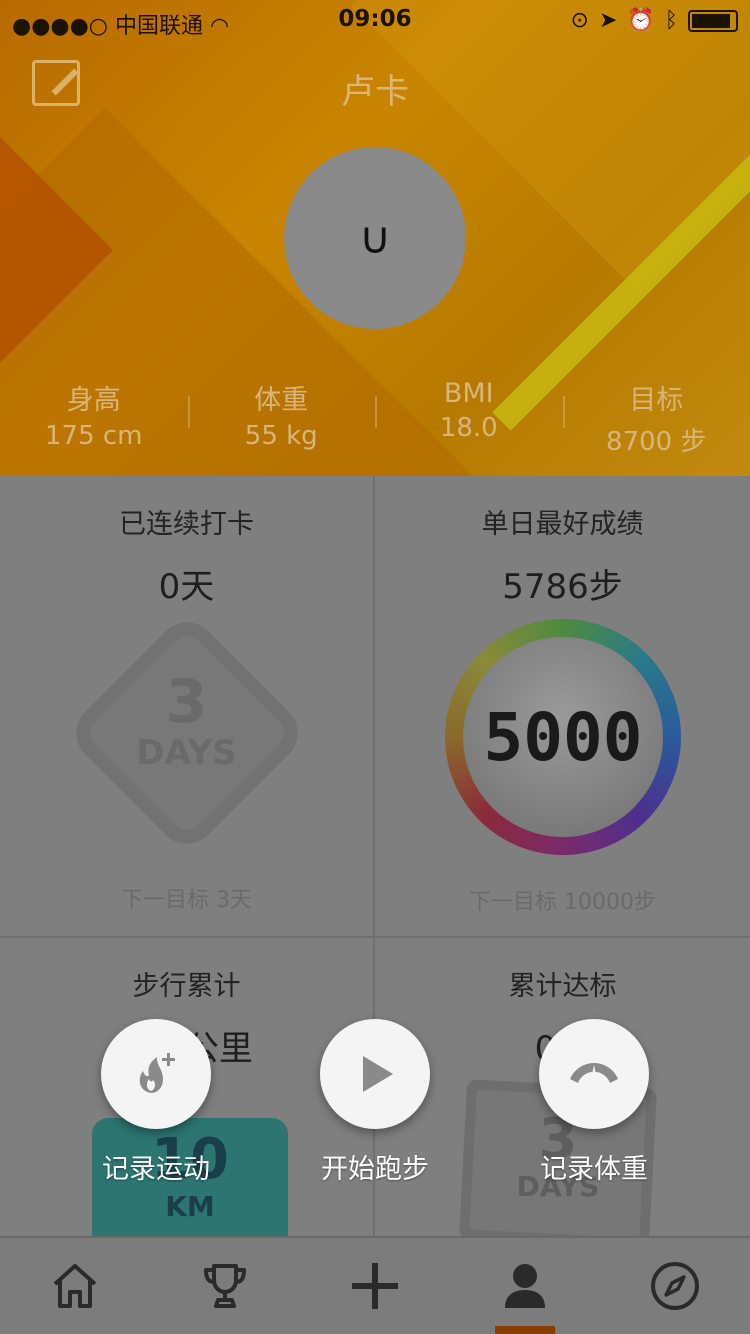 This screenshot has height=1334, width=750. I want to click on alarm-icon: ⏰, so click(641, 20).